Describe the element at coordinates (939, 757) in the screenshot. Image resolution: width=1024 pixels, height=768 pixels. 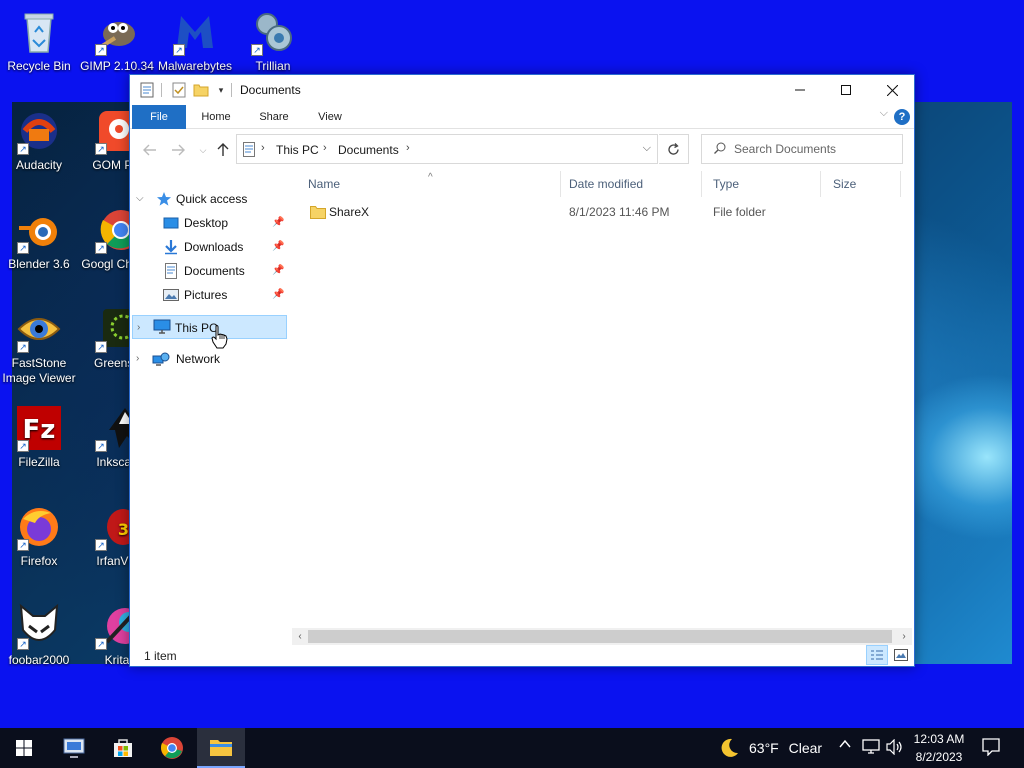
I see `clock-date: 8/2/2023` at that location.